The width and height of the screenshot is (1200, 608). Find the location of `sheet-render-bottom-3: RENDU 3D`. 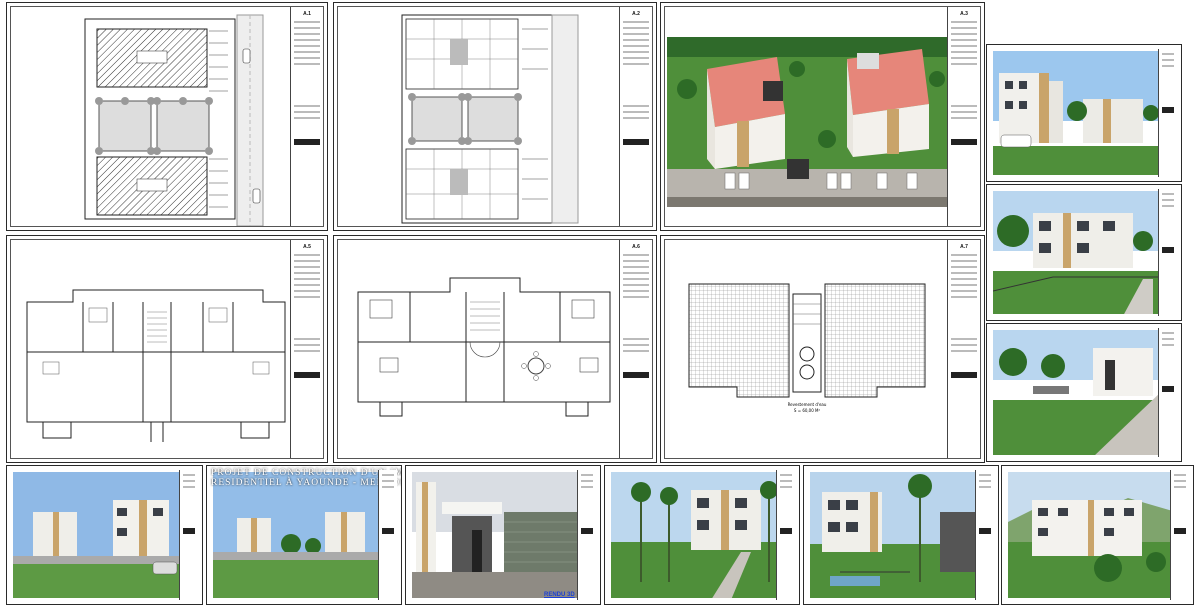

sheet-render-bottom-3: RENDU 3D is located at coordinates (503, 535).